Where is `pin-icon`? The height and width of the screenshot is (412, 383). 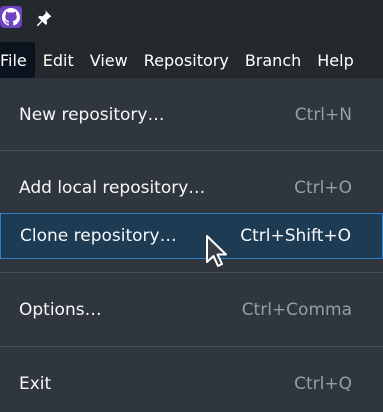
pin-icon is located at coordinates (44, 18).